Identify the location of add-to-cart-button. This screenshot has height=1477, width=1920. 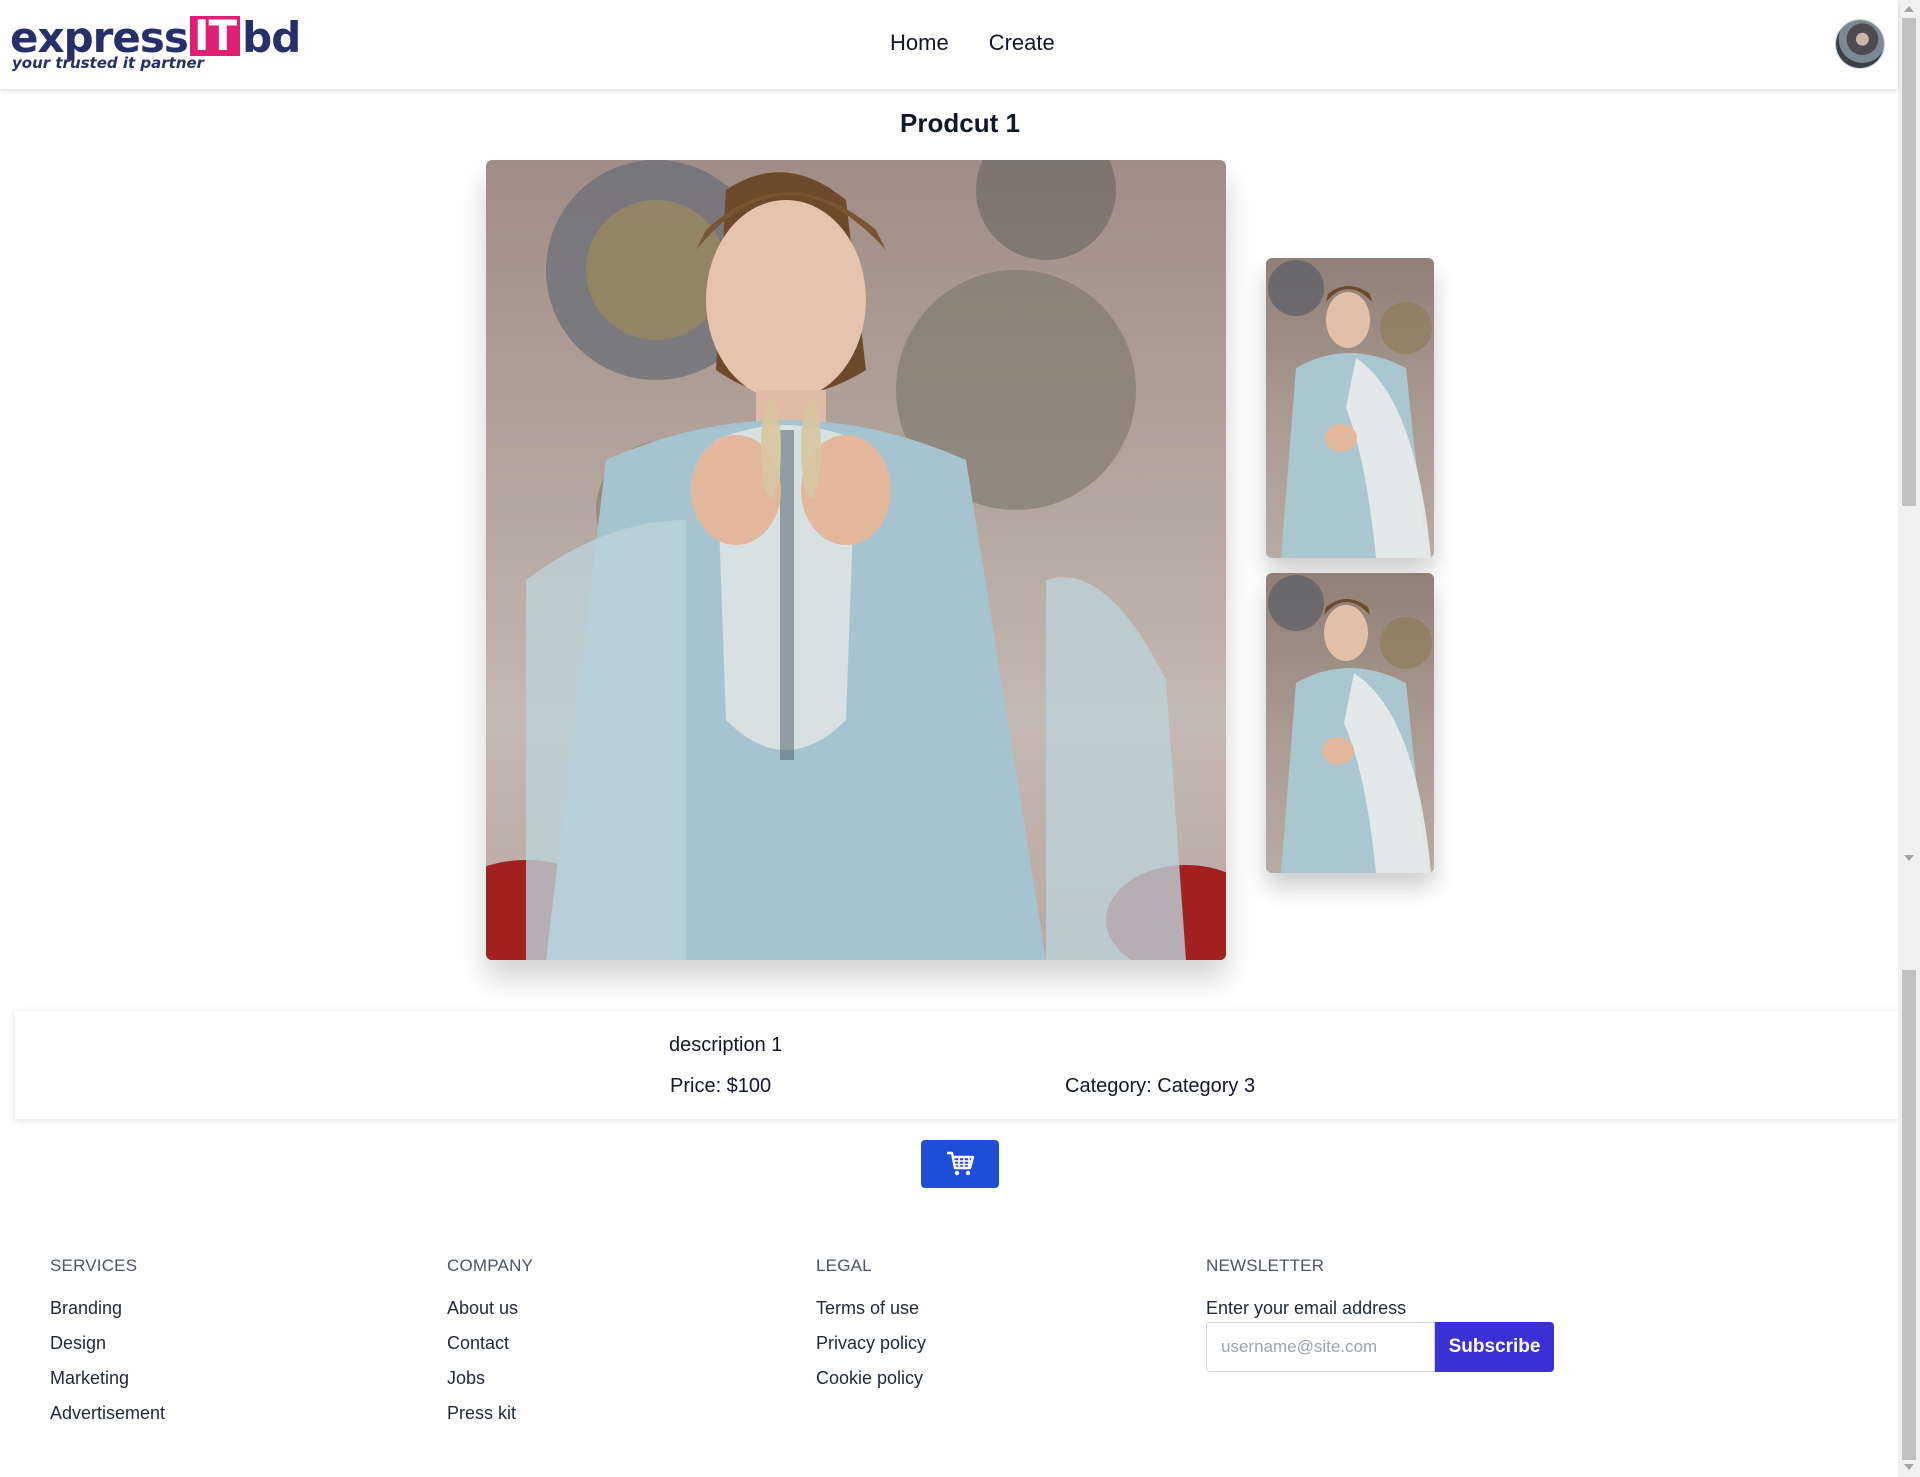
(960, 1164).